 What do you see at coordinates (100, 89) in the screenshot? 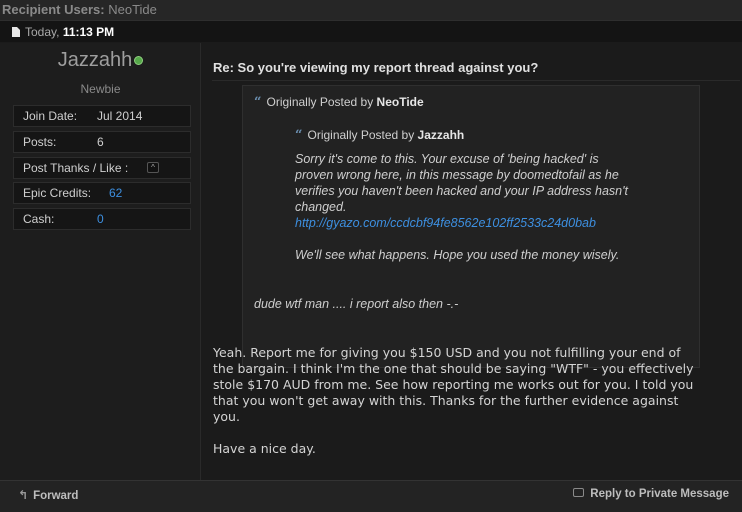
I see `user-title: Newbie` at bounding box center [100, 89].